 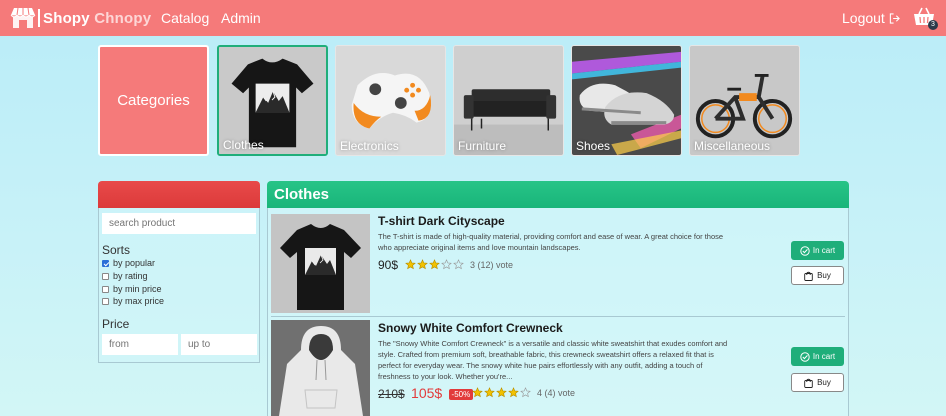 I want to click on sort-option-min-price: by min price, so click(x=132, y=289).